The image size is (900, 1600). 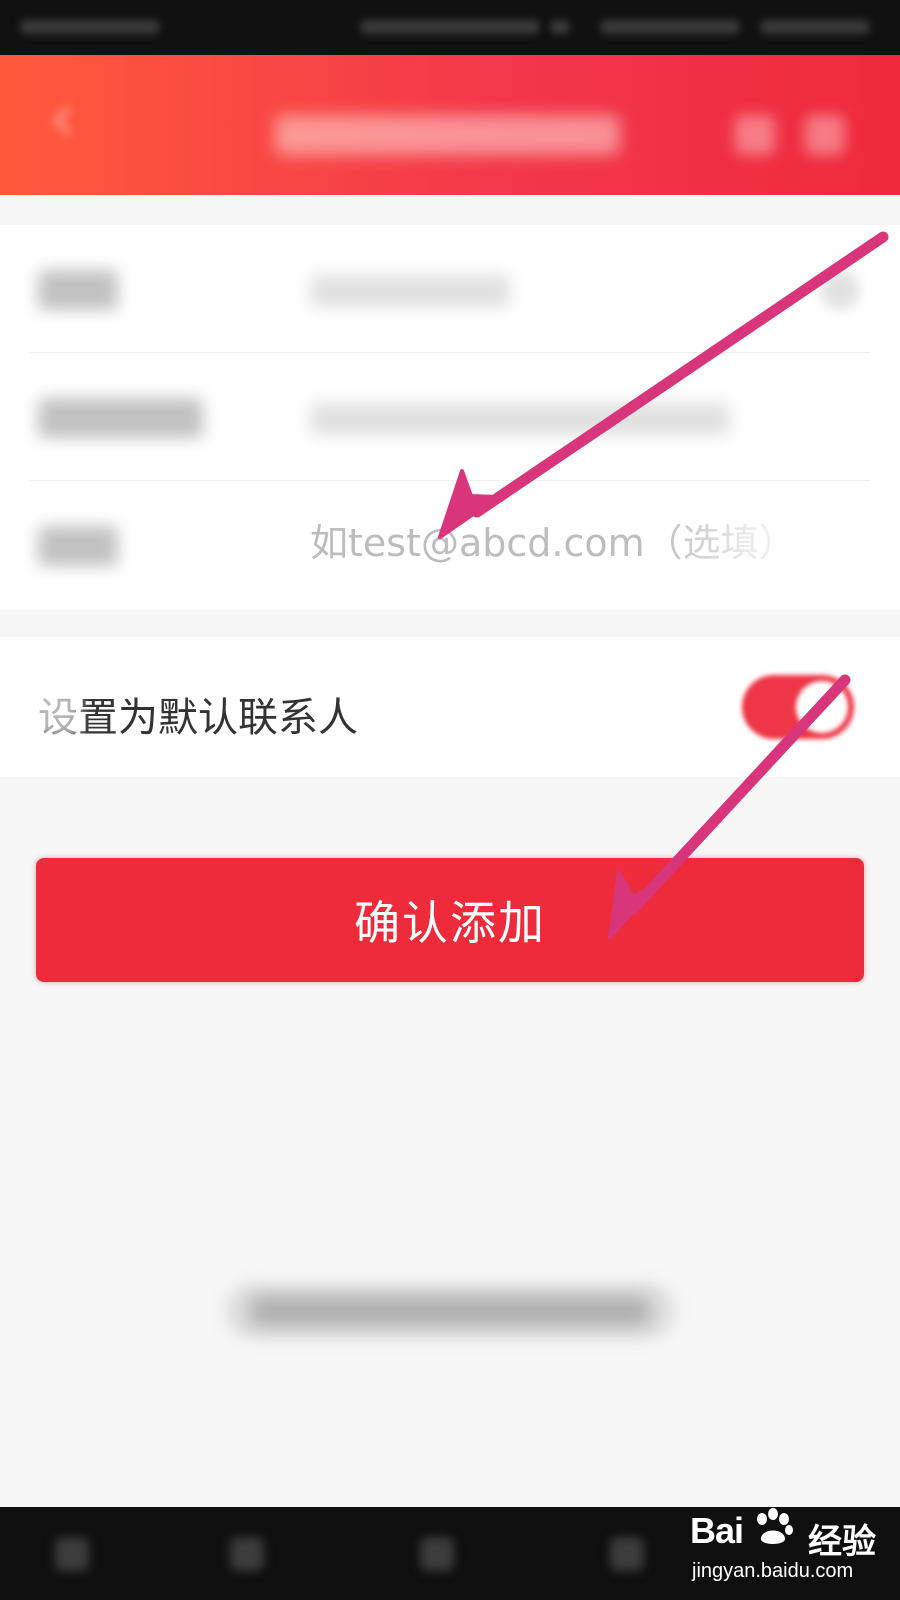 What do you see at coordinates (822, 707) in the screenshot?
I see `toggle-knob` at bounding box center [822, 707].